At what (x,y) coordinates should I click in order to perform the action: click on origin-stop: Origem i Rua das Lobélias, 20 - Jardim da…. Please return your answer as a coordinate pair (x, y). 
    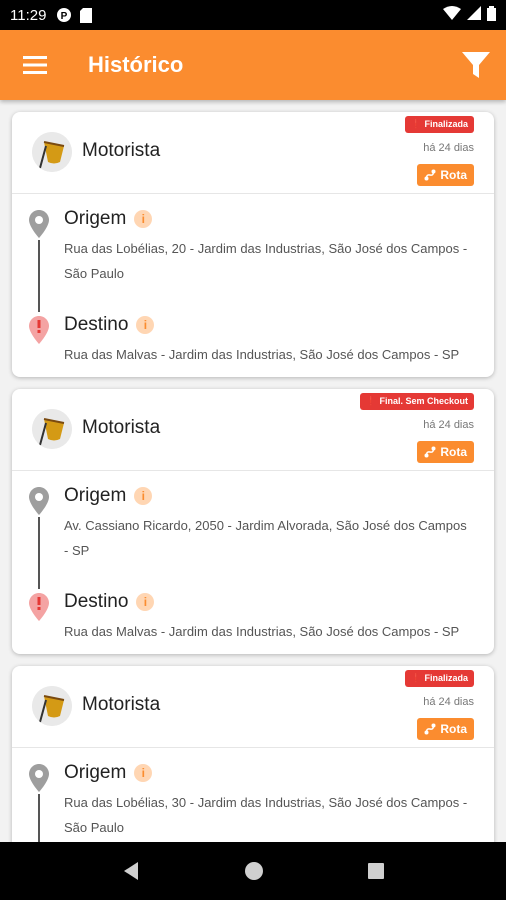
    Looking at the image, I should click on (269, 261).